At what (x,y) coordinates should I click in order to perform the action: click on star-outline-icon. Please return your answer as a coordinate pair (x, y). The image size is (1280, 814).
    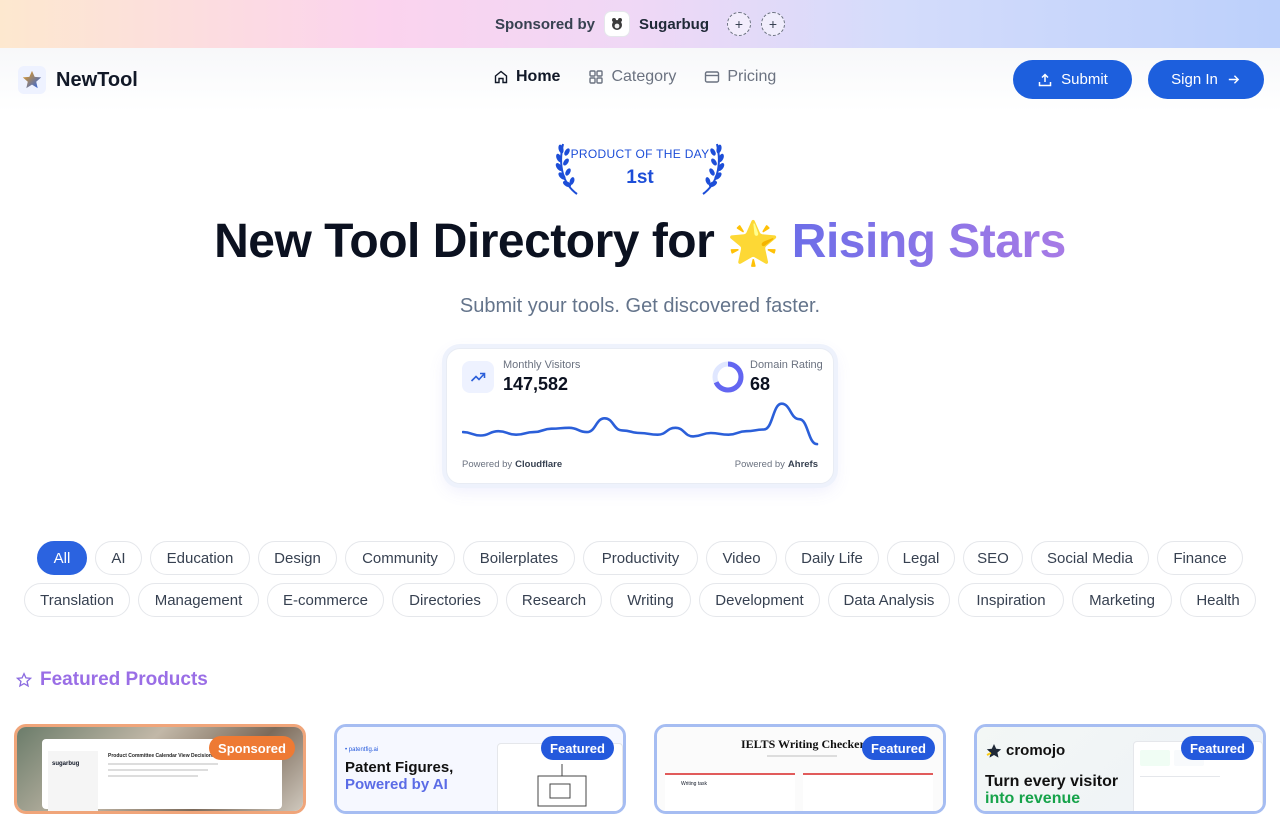
    Looking at the image, I should click on (24, 680).